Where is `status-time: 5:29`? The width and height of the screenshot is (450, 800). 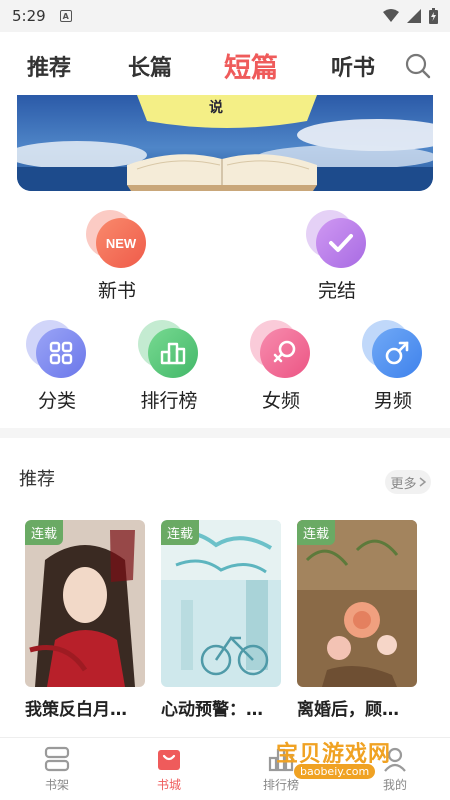 status-time: 5:29 is located at coordinates (29, 16).